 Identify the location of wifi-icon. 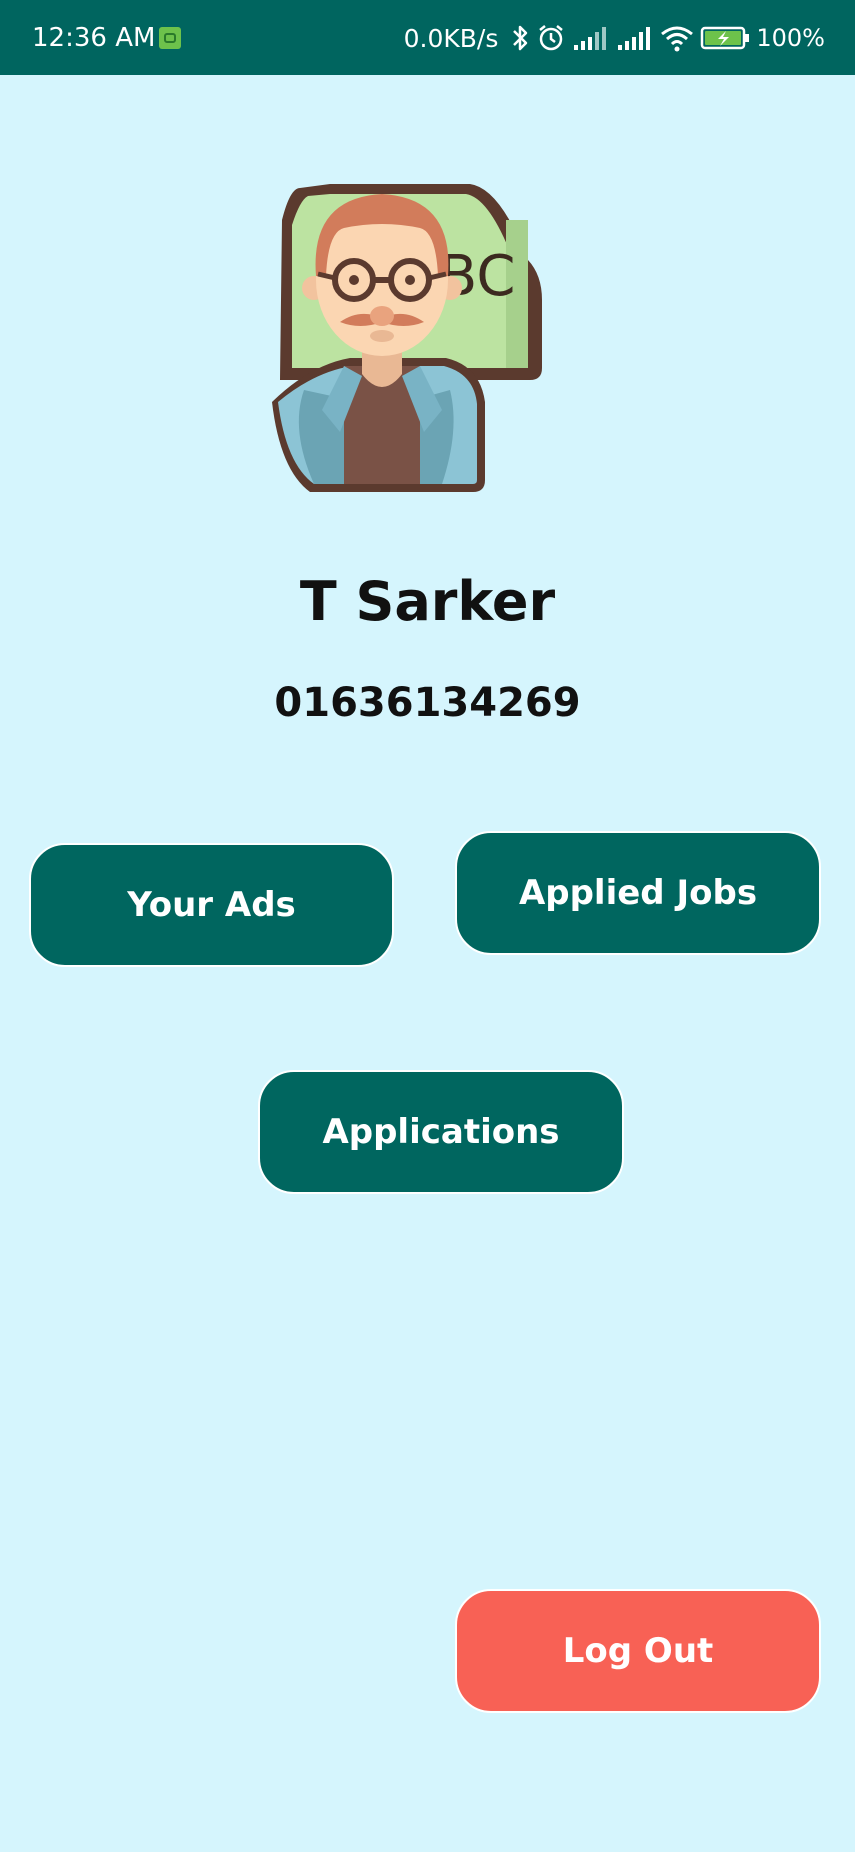
(677, 39).